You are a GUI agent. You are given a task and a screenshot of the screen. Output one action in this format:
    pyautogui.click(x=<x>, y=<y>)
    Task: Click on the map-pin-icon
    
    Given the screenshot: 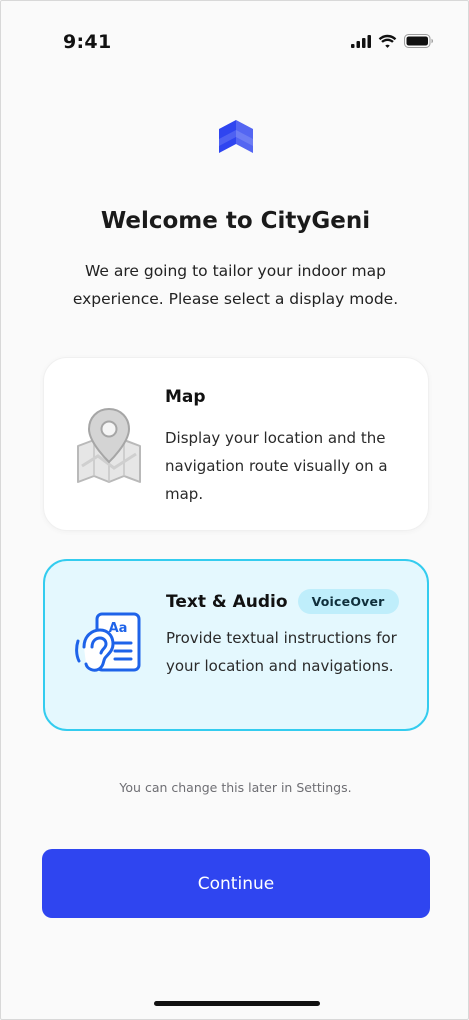 What is the action you would take?
    pyautogui.click(x=109, y=445)
    